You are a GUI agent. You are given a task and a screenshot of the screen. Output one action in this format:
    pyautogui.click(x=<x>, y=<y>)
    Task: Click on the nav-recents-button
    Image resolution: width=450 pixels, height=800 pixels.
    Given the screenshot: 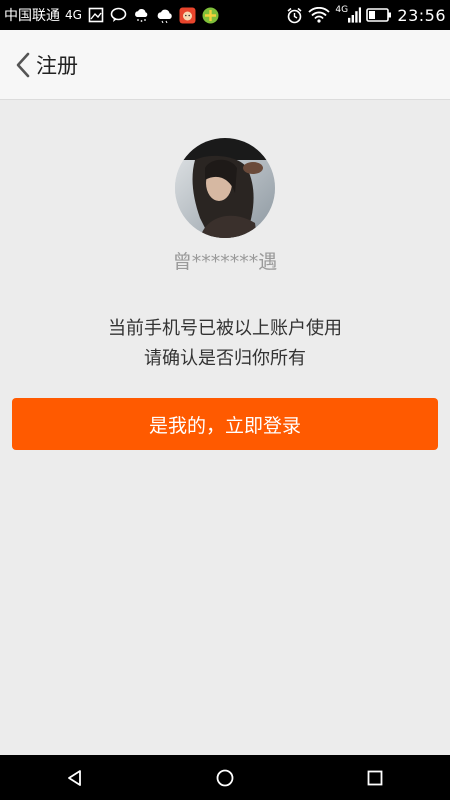 What is the action you would take?
    pyautogui.click(x=375, y=777)
    